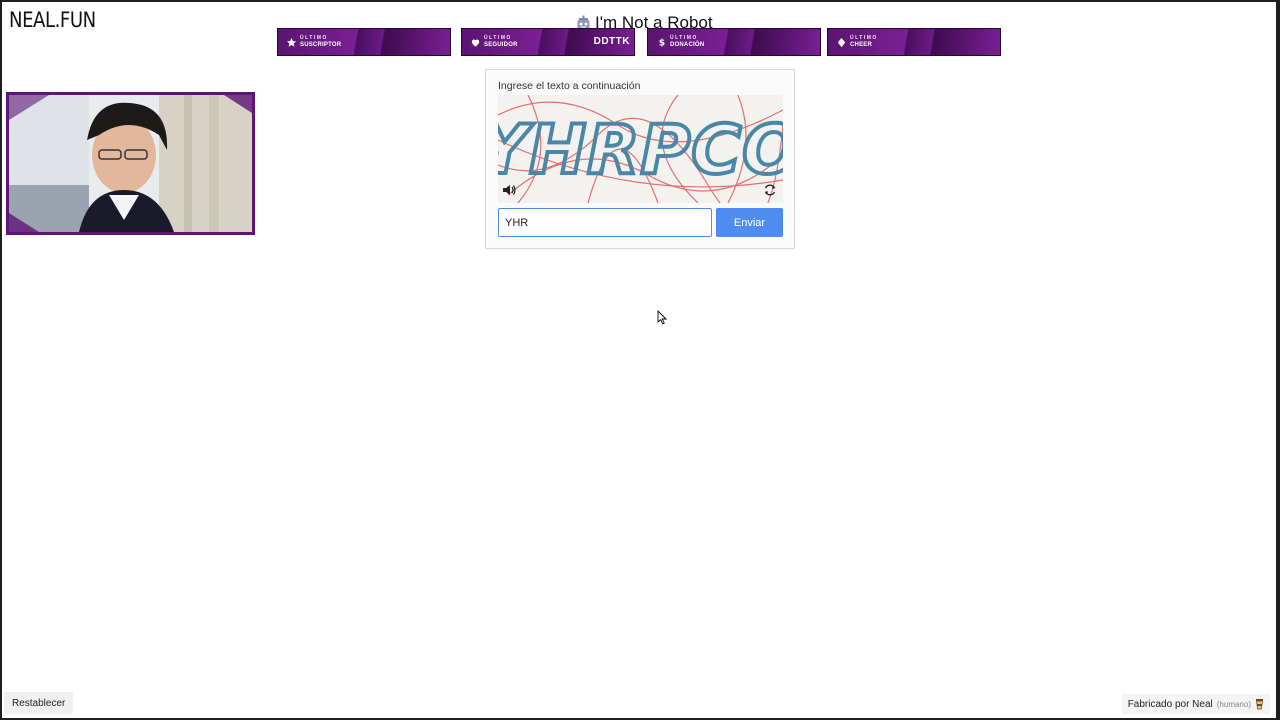  I want to click on credit-label: Fabricado por Neal, so click(1170, 704).